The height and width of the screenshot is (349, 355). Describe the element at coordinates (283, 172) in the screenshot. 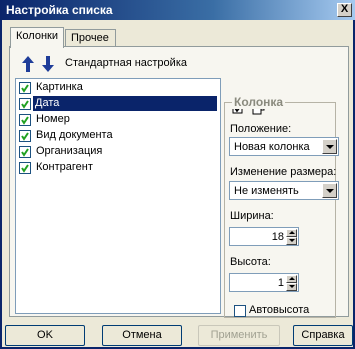

I see `resize-label: Изменение размера:` at that location.